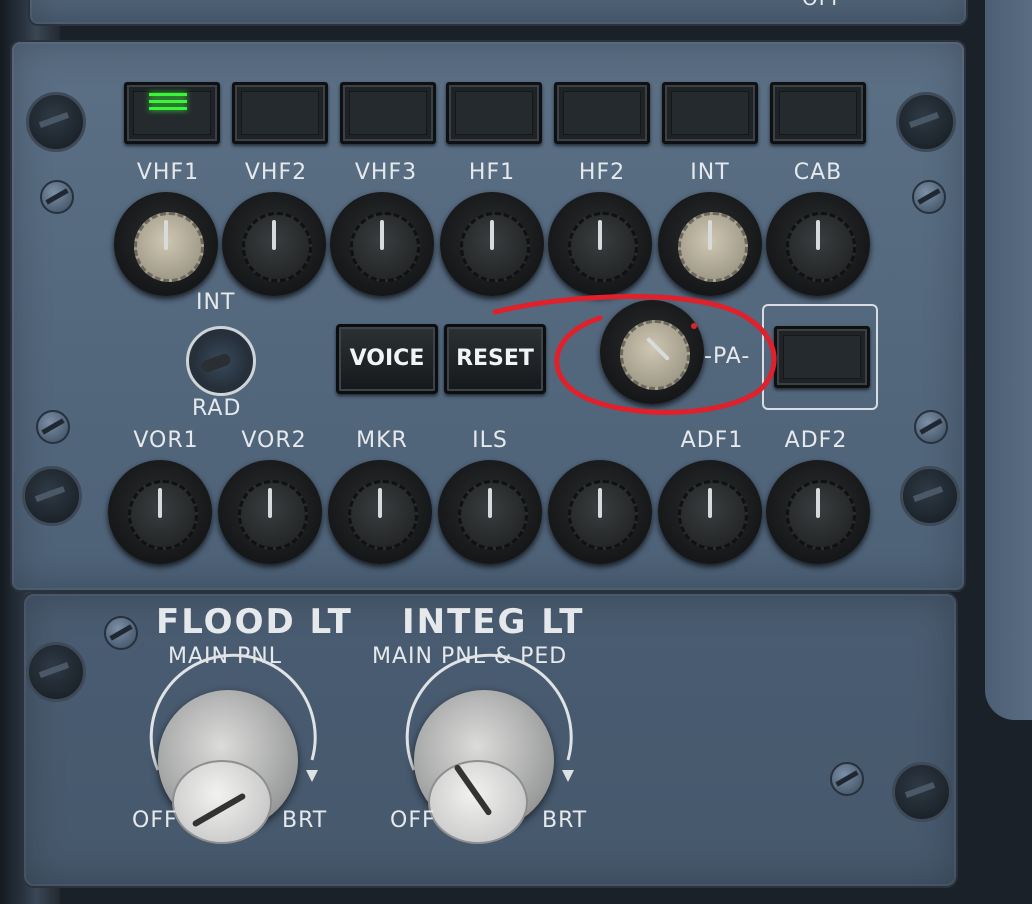 This screenshot has height=904, width=1032. I want to click on flood-off-label: OFF, so click(155, 820).